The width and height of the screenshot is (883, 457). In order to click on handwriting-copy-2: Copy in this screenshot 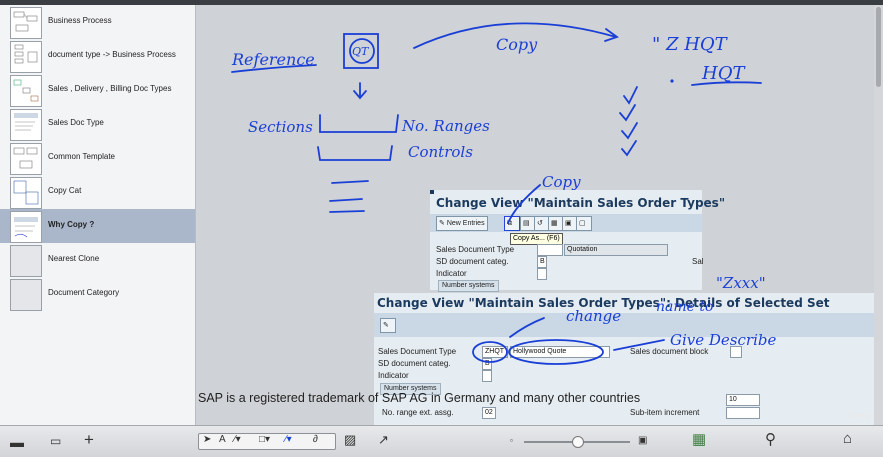, I will do `click(561, 182)`.